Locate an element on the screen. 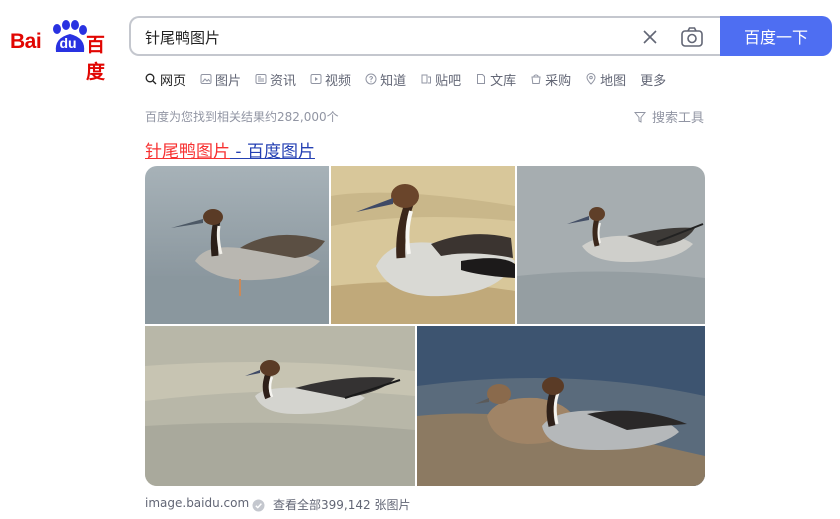 This screenshot has height=519, width=840. search-tools-label: 搜索工具 is located at coordinates (678, 118).